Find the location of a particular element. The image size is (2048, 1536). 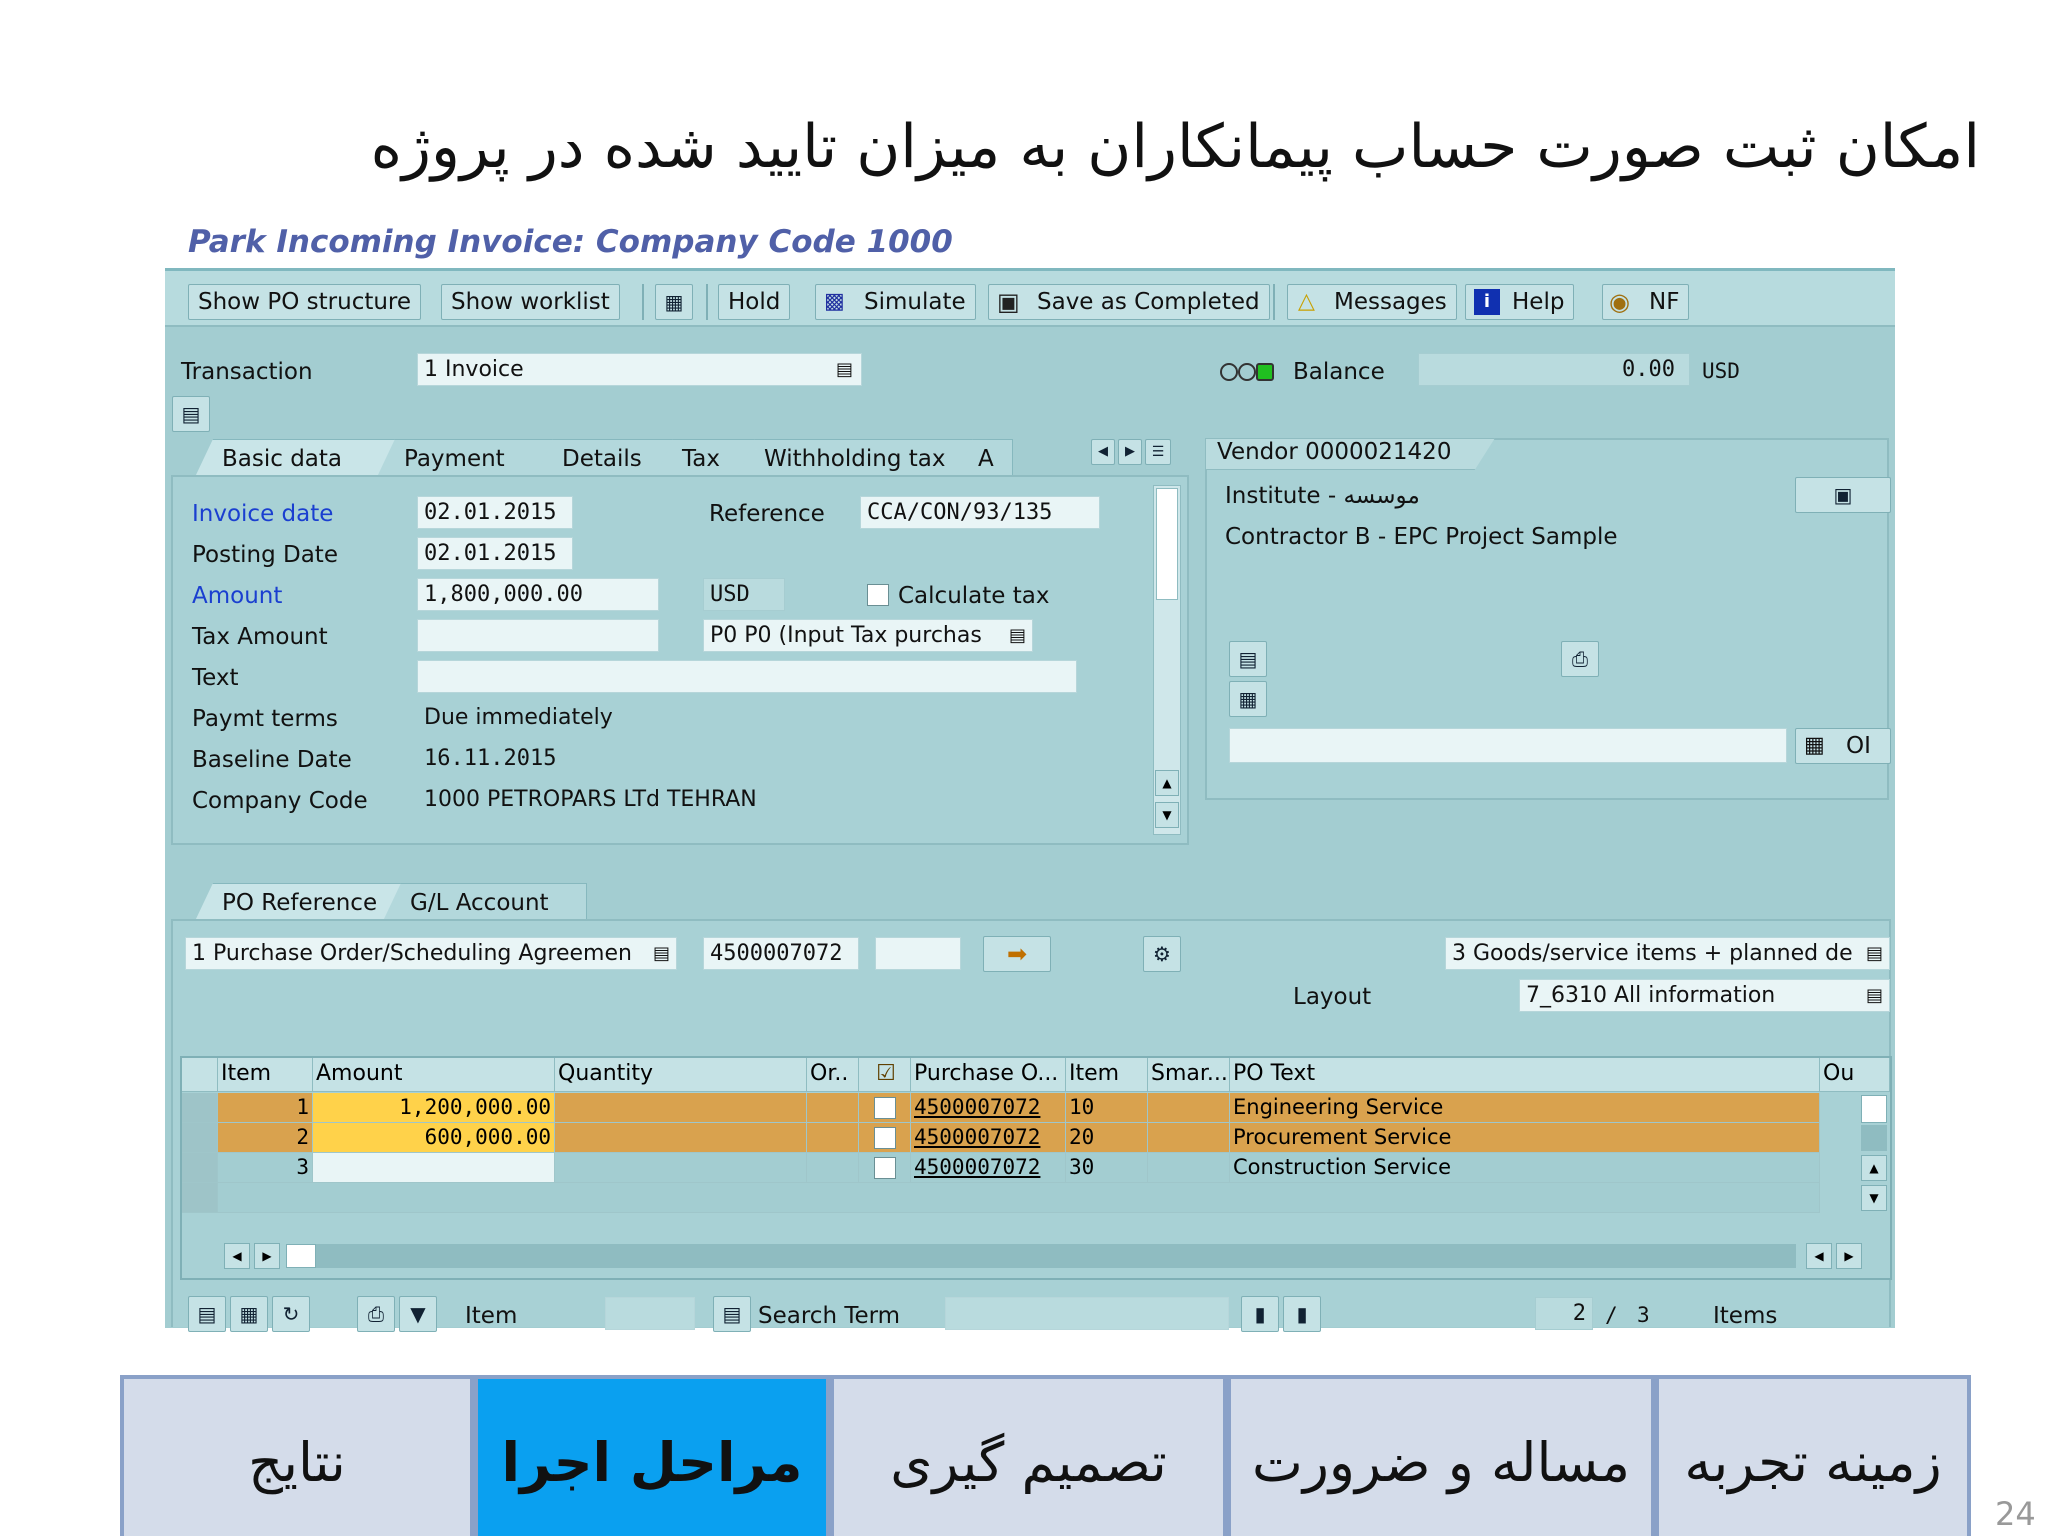

nav-experience-context: زمینه تجربه is located at coordinates (1813, 1455).